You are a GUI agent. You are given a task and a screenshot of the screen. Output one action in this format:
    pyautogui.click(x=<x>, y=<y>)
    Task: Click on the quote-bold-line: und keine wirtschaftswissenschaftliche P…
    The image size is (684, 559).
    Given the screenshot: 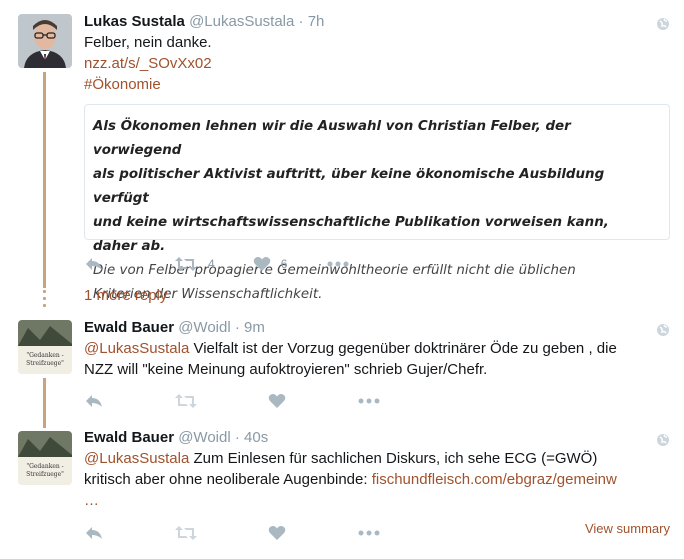 What is the action you would take?
    pyautogui.click(x=351, y=234)
    